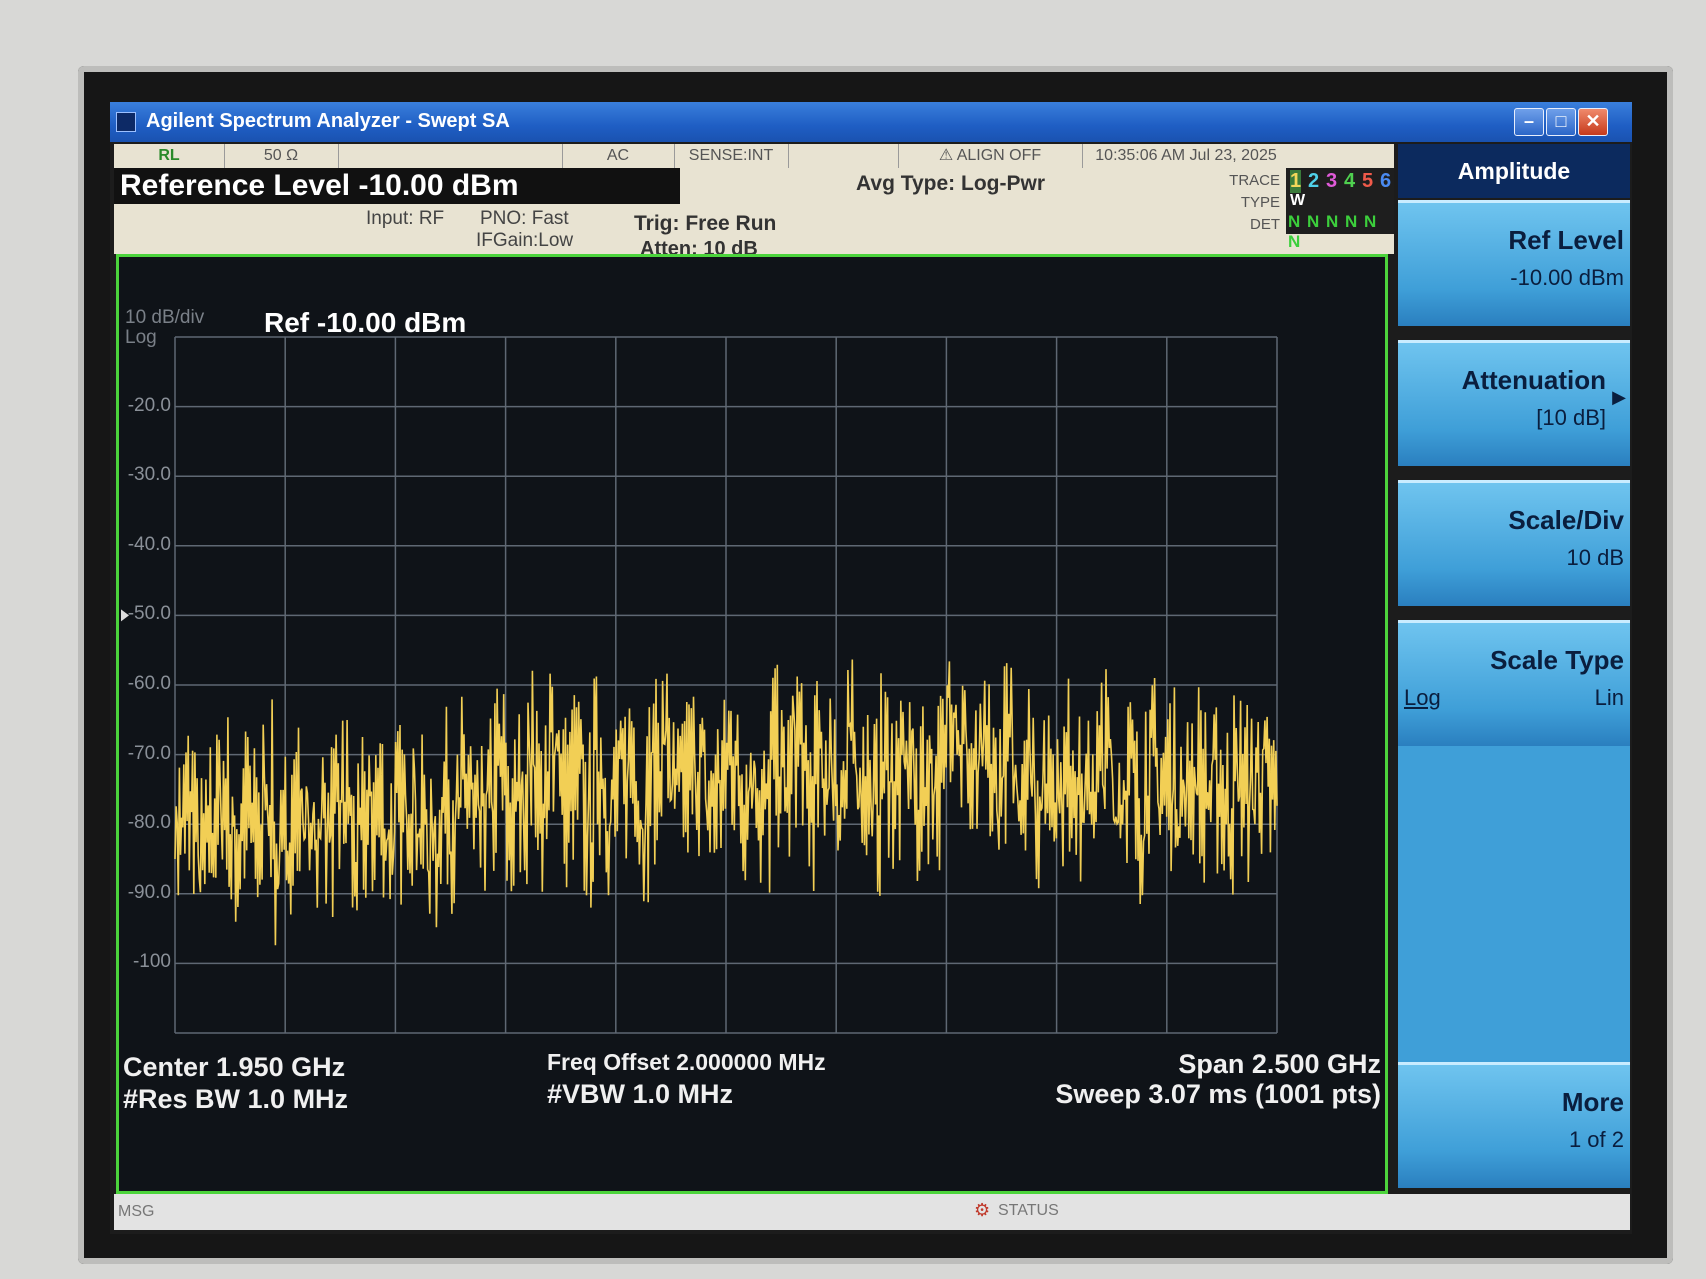 Image resolution: width=1706 pixels, height=1279 pixels. What do you see at coordinates (1619, 397) in the screenshot?
I see `submenu-arrow-icon: ▶` at bounding box center [1619, 397].